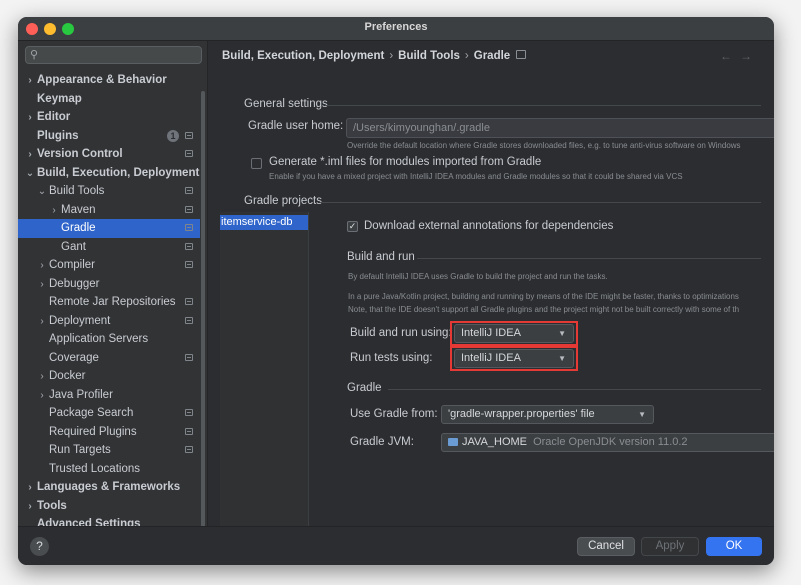  Describe the element at coordinates (59, 98) in the screenshot. I see `sidebar-item-label: Keymap` at that location.